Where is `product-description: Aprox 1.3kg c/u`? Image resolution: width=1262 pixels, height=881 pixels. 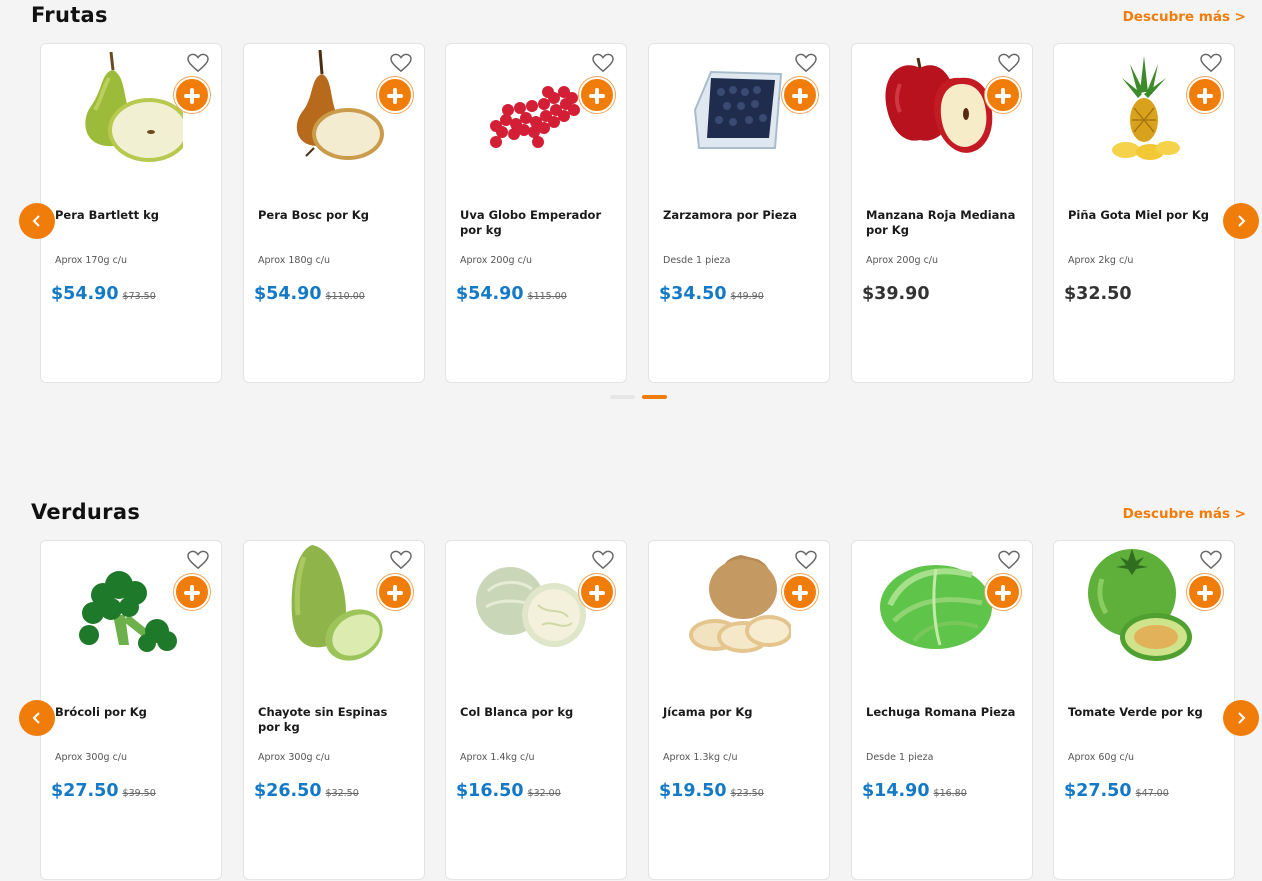
product-description: Aprox 1.3kg c/u is located at coordinates (700, 757).